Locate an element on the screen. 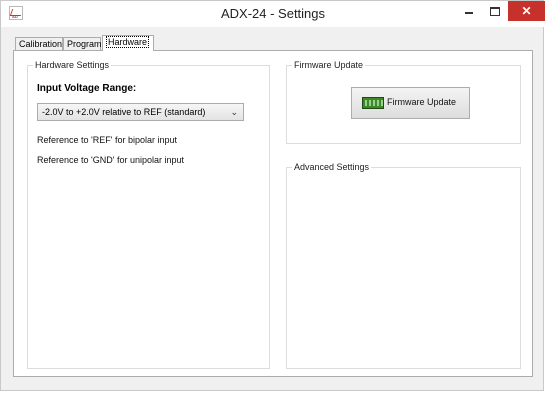  tab-calibration: Calibration is located at coordinates (39, 43).